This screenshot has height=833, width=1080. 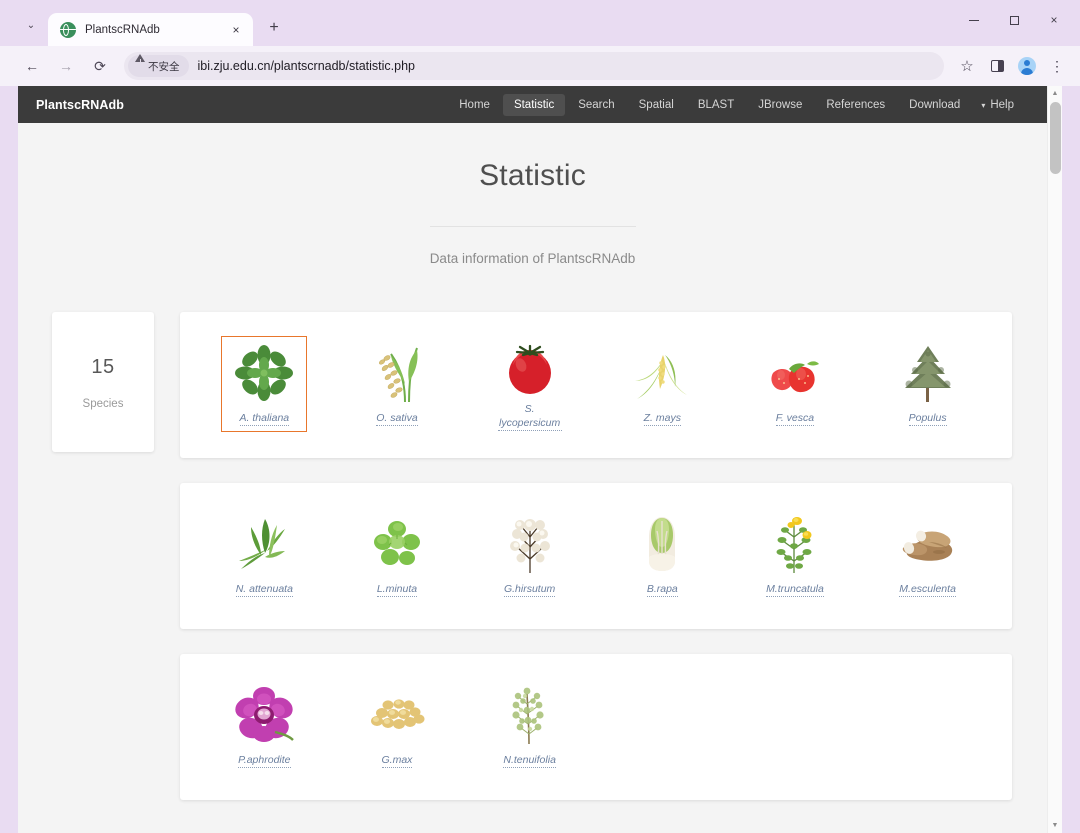 I want to click on nav-item-references: References, so click(x=855, y=105).